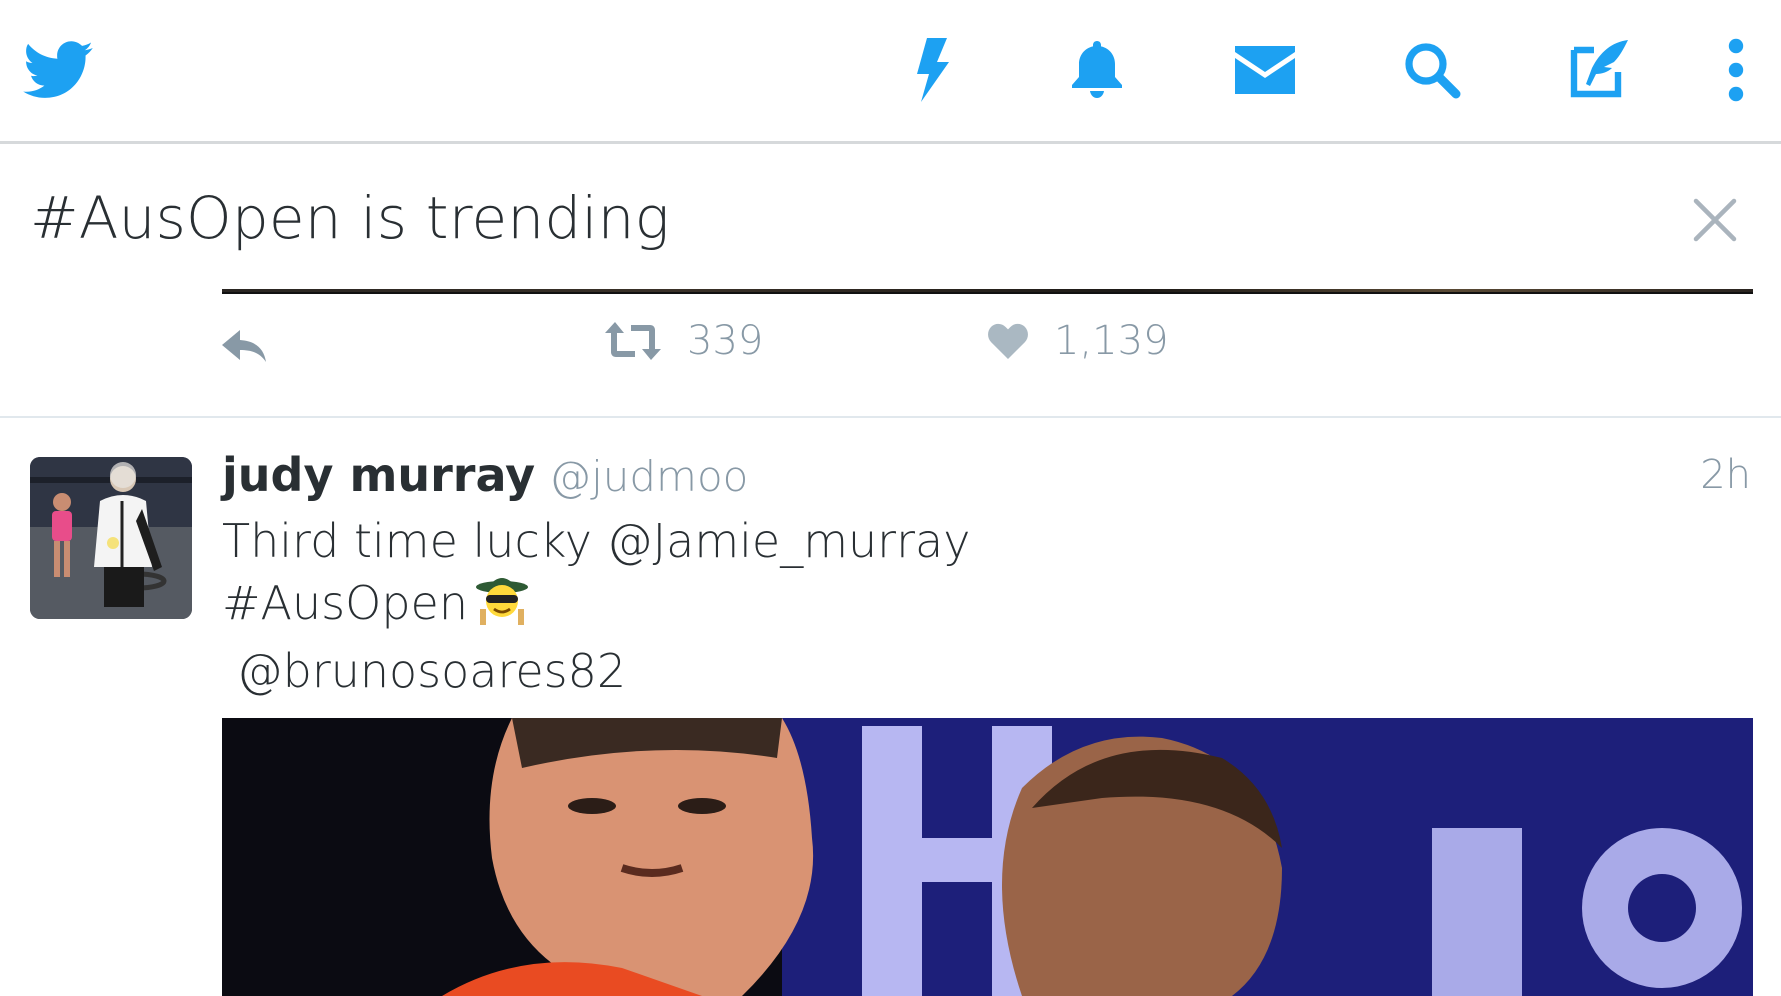 Image resolution: width=1781 pixels, height=996 pixels. What do you see at coordinates (58, 70) in the screenshot?
I see `twitter-bird-icon` at bounding box center [58, 70].